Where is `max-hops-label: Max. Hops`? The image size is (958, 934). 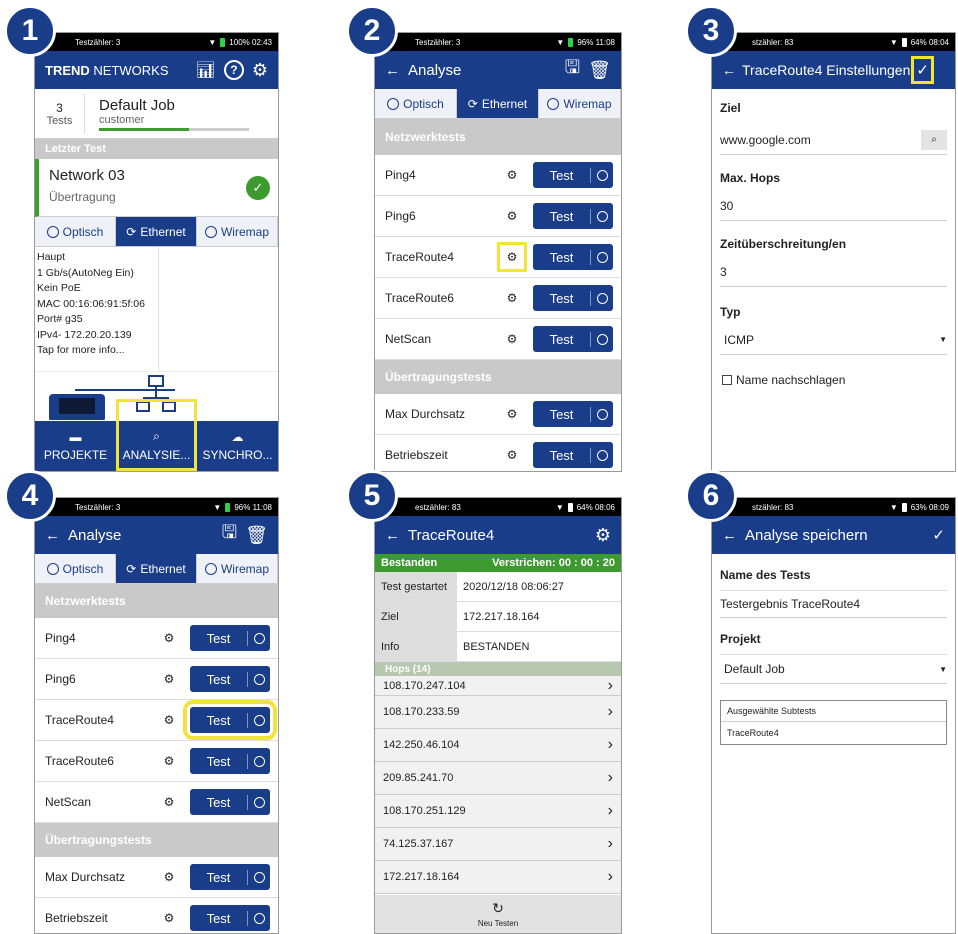
max-hops-label: Max. Hops is located at coordinates (750, 178).